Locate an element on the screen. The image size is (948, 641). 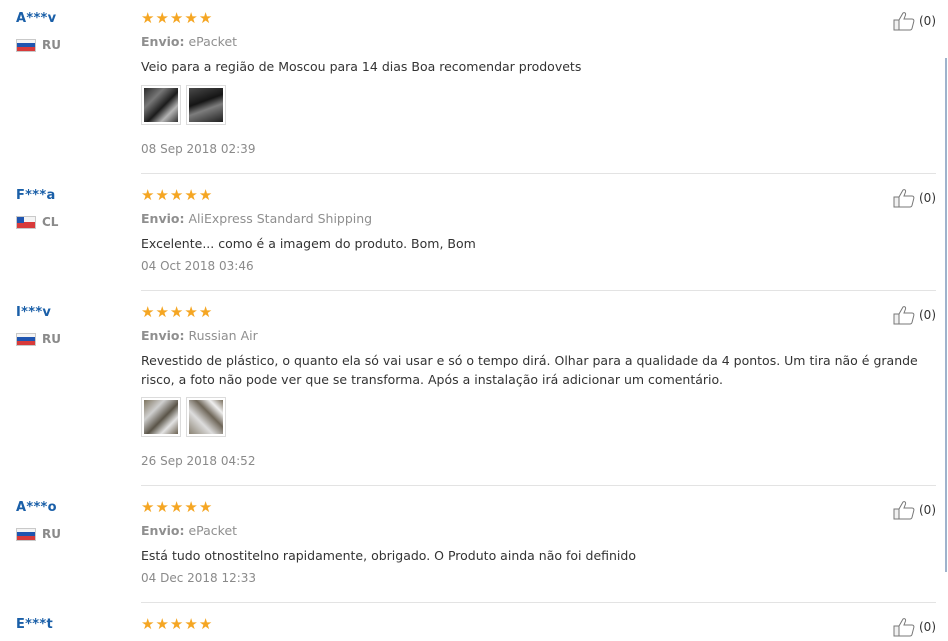
shipping-method: AliExpress Standard Shipping is located at coordinates (280, 218).